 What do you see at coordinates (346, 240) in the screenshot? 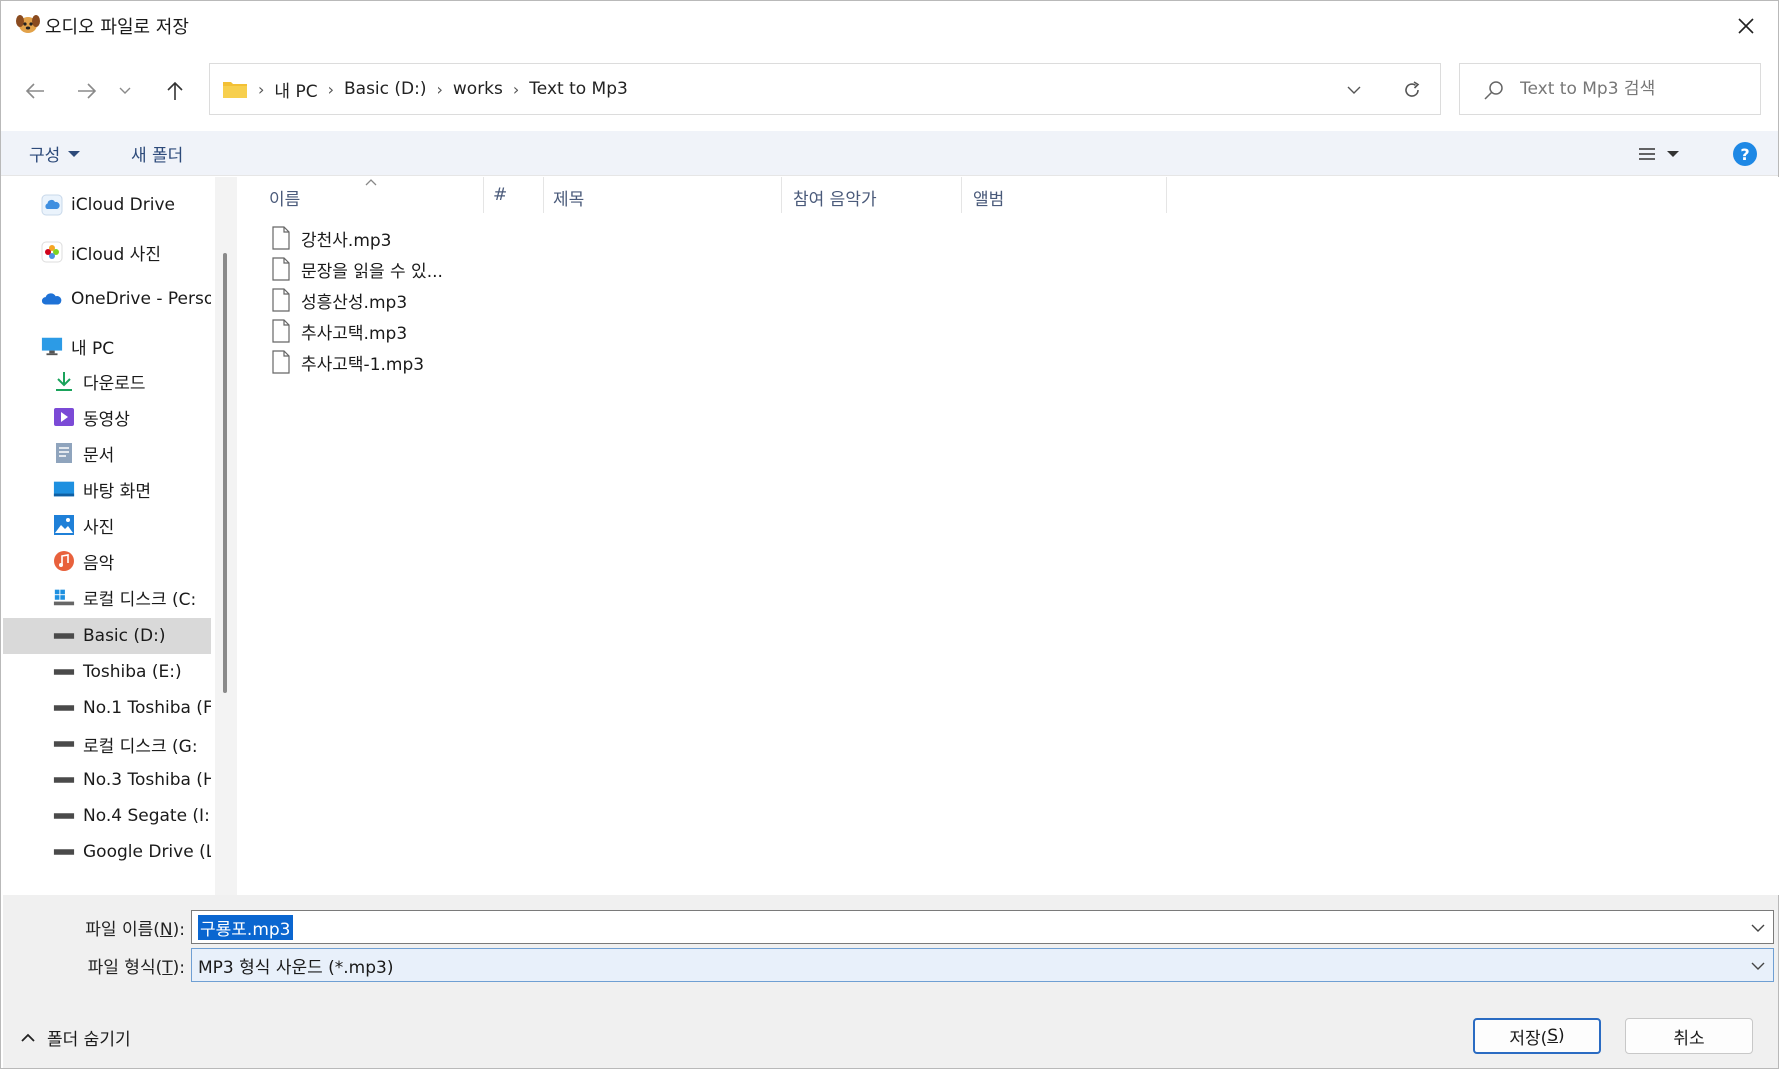
I see `file-name: 강천사.mp3` at bounding box center [346, 240].